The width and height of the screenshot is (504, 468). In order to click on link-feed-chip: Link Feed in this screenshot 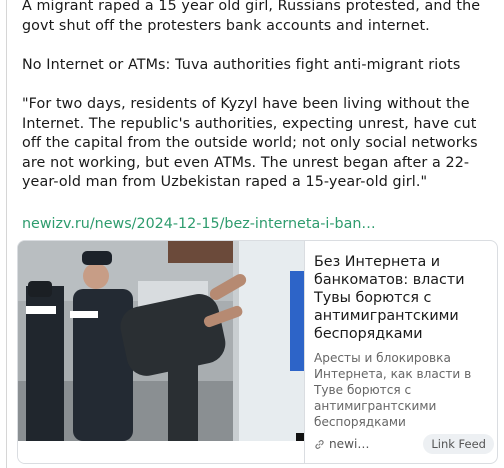, I will do `click(458, 444)`.